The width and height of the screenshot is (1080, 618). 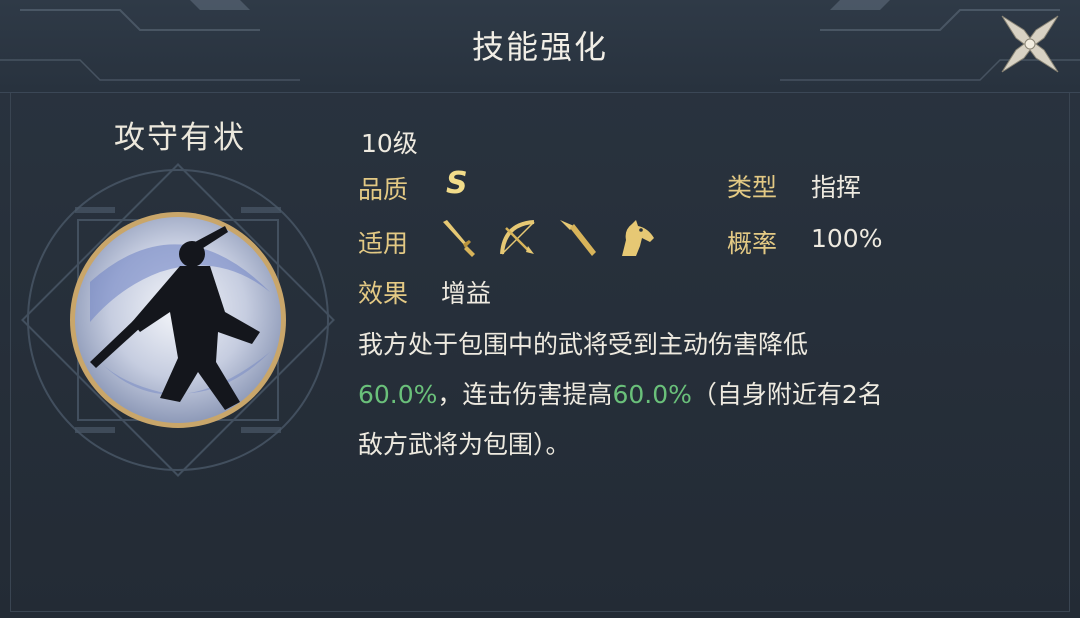 I want to click on dialog-title: 技能强化, so click(x=539, y=47).